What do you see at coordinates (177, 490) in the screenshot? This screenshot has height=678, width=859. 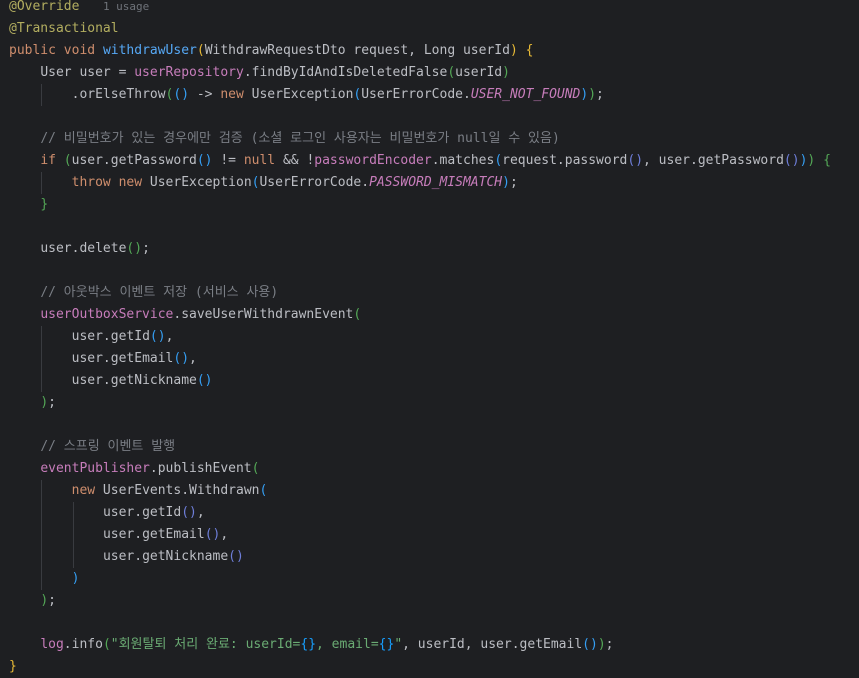 I see `code-token: UserEvents.Withdrawn` at bounding box center [177, 490].